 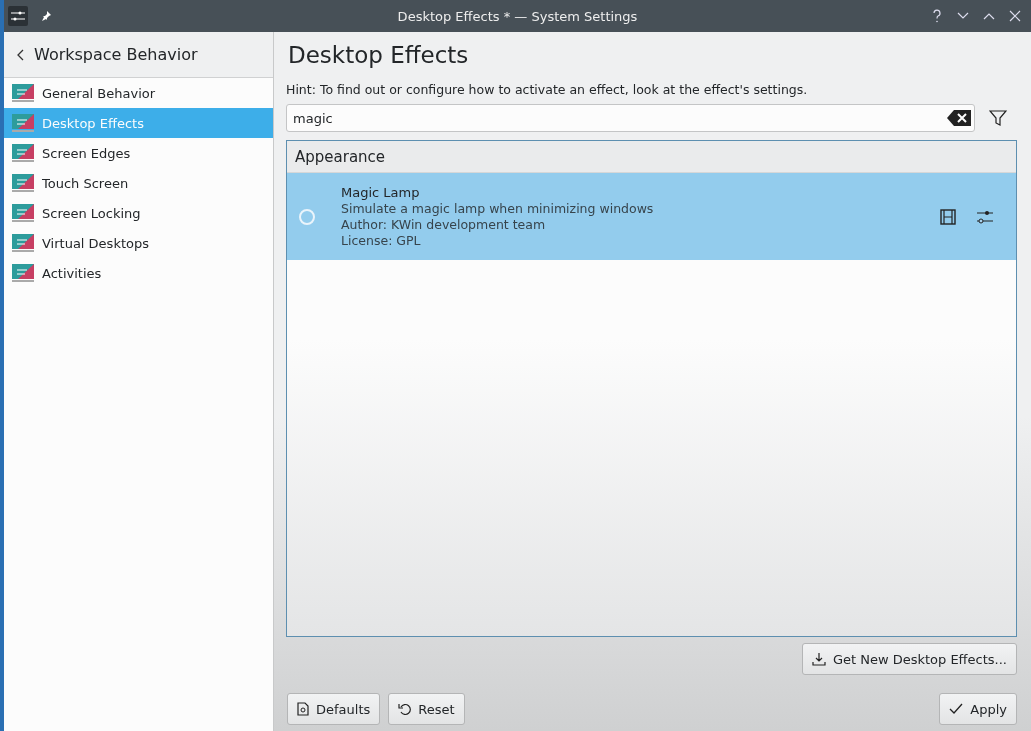 What do you see at coordinates (138, 243) in the screenshot?
I see `sidebar-item: Virtual Desktops` at bounding box center [138, 243].